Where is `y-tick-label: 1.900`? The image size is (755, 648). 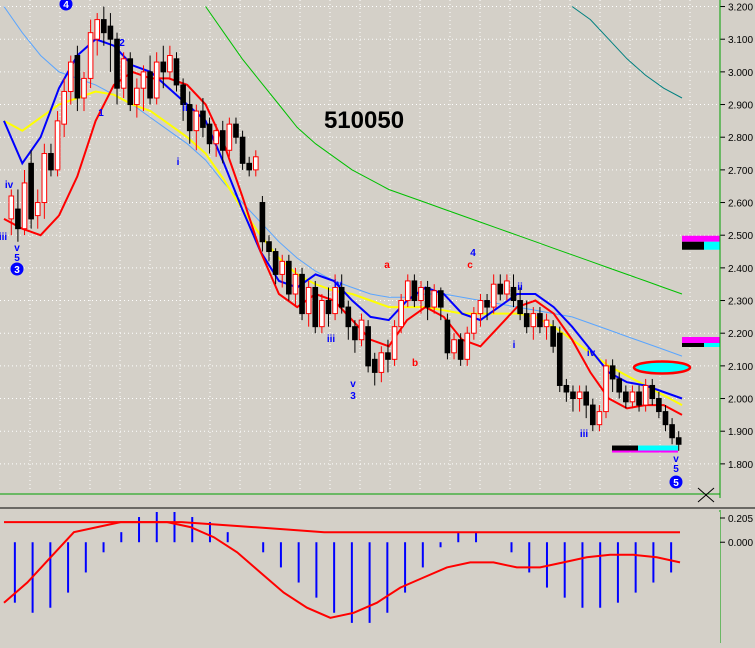 y-tick-label: 1.900 is located at coordinates (740, 432).